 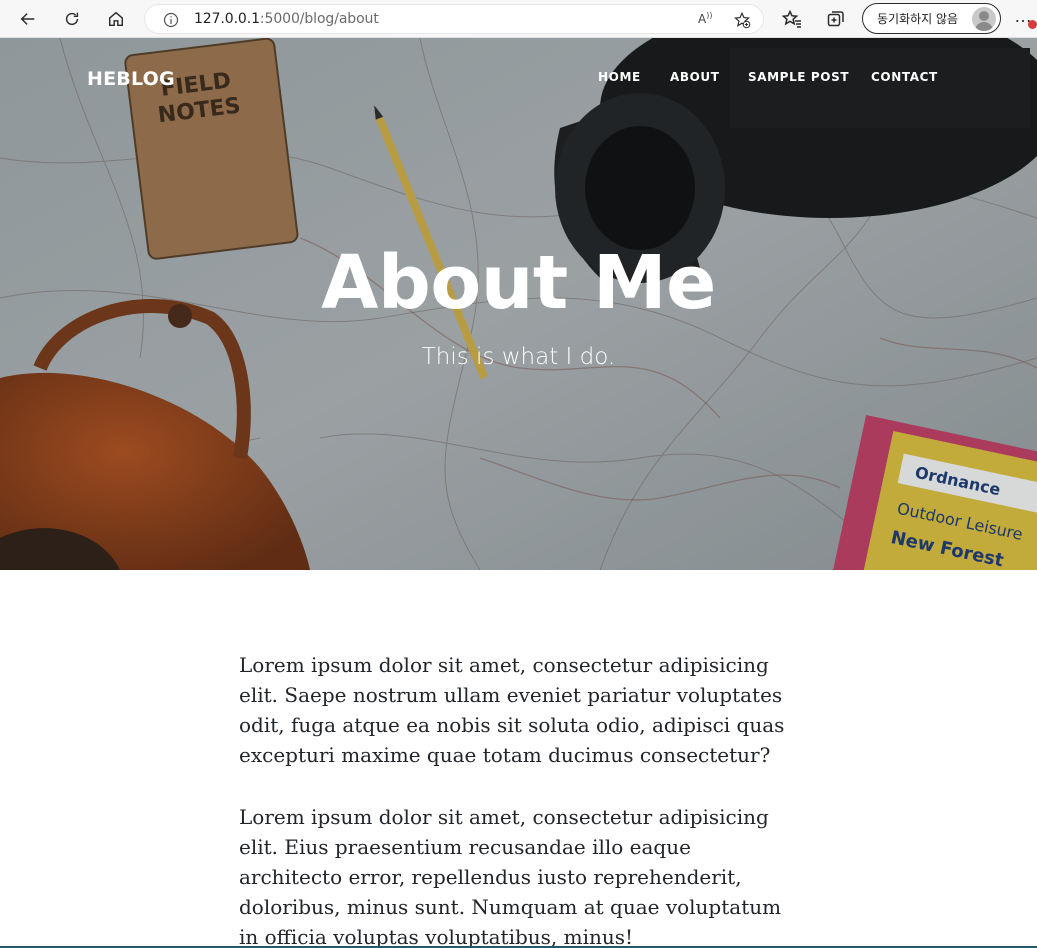 I want to click on arrow-left-icon, so click(x=27, y=19).